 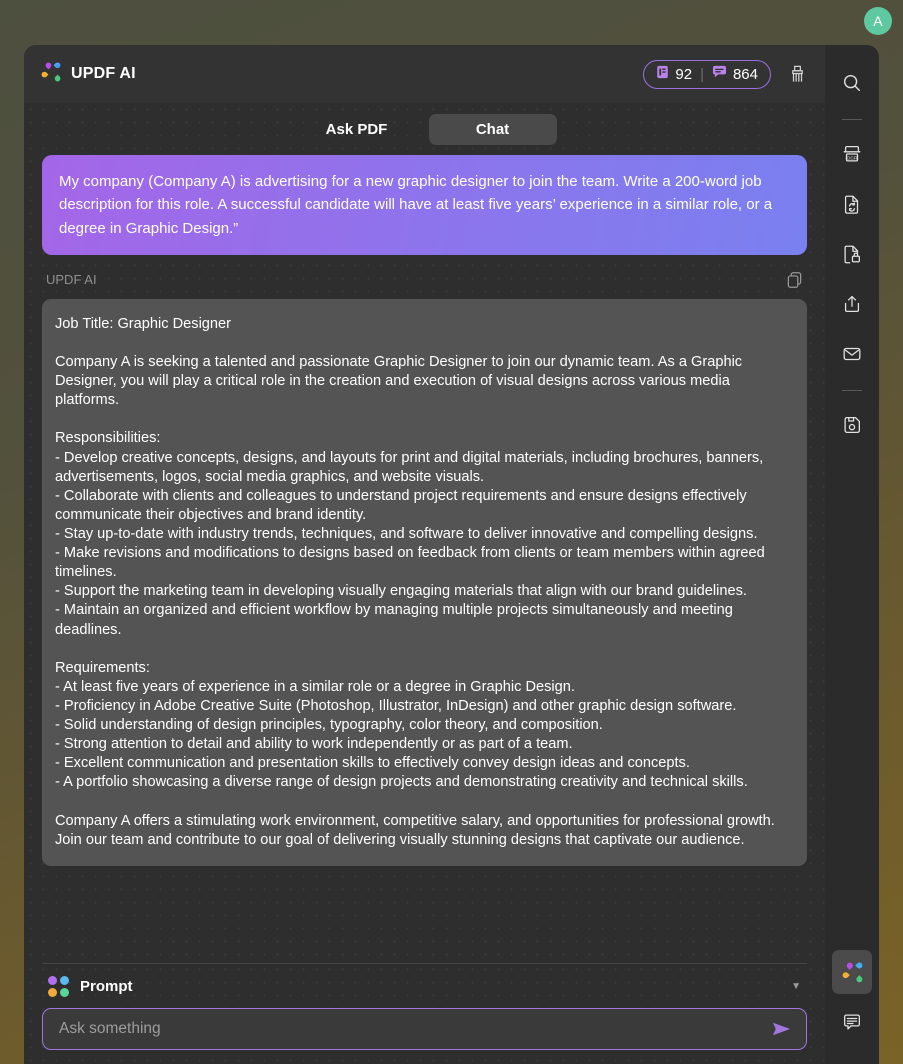 I want to click on brand-title: UPDF AI, so click(x=103, y=73).